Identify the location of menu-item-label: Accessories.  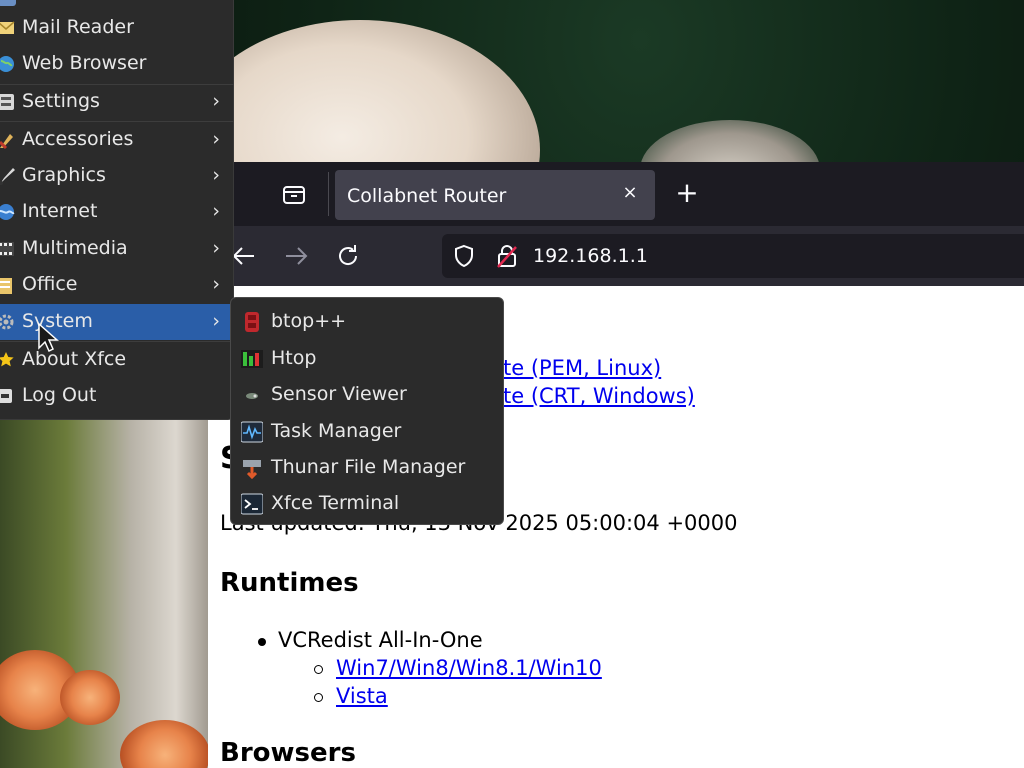
(78, 139).